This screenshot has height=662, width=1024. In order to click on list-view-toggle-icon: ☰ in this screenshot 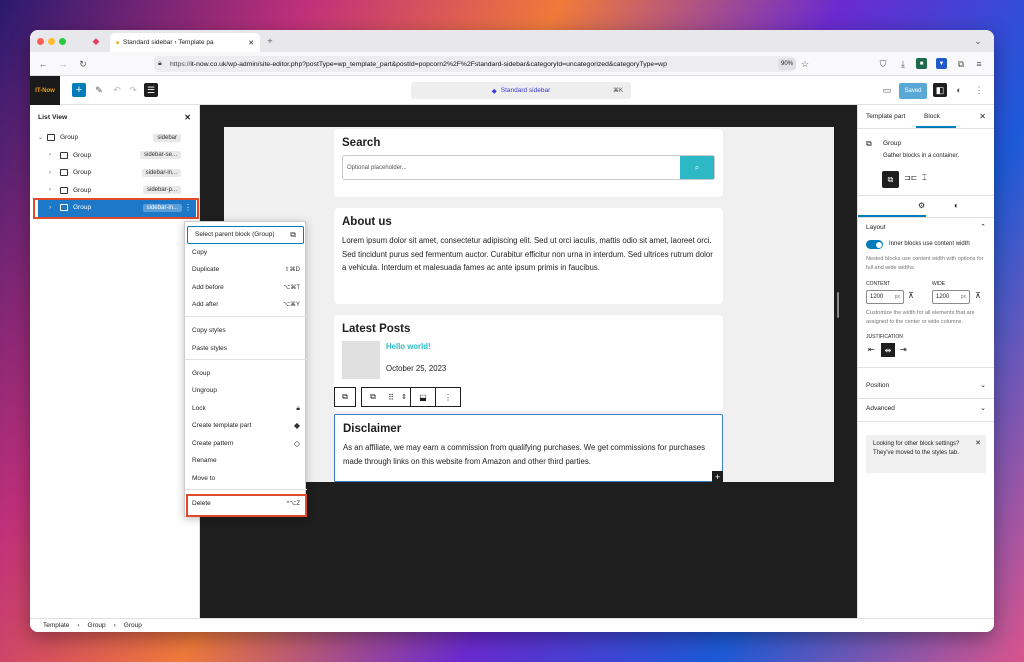, I will do `click(151, 90)`.